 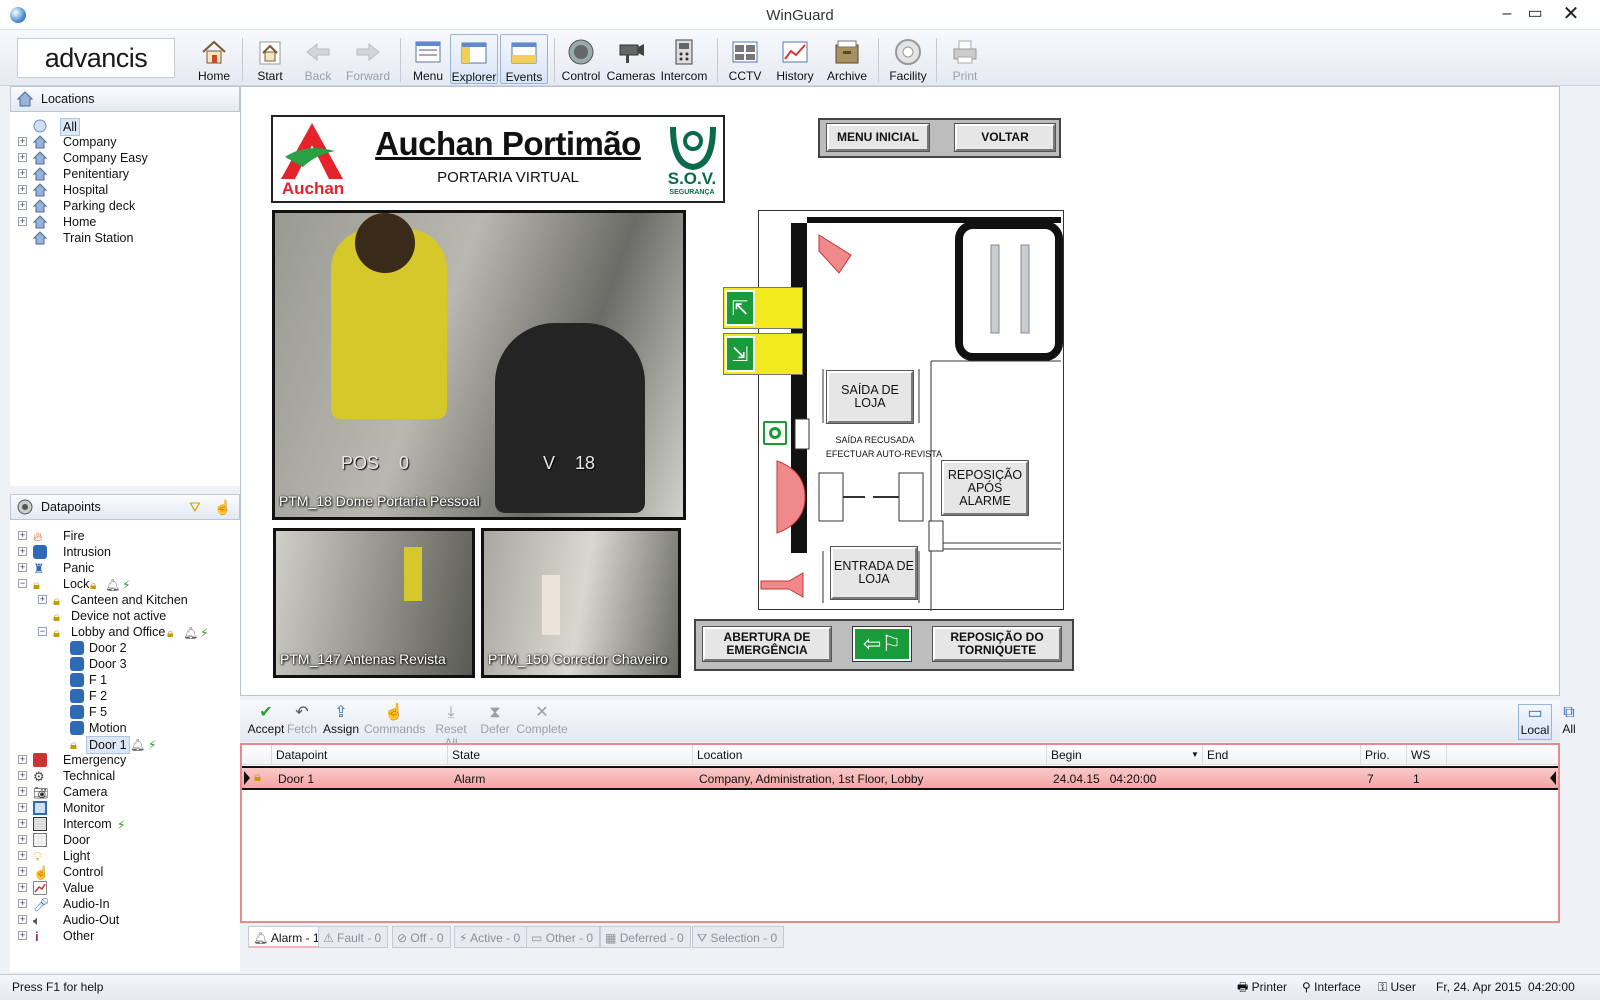 I want to click on column-prio: Prio., so click(x=1384, y=755).